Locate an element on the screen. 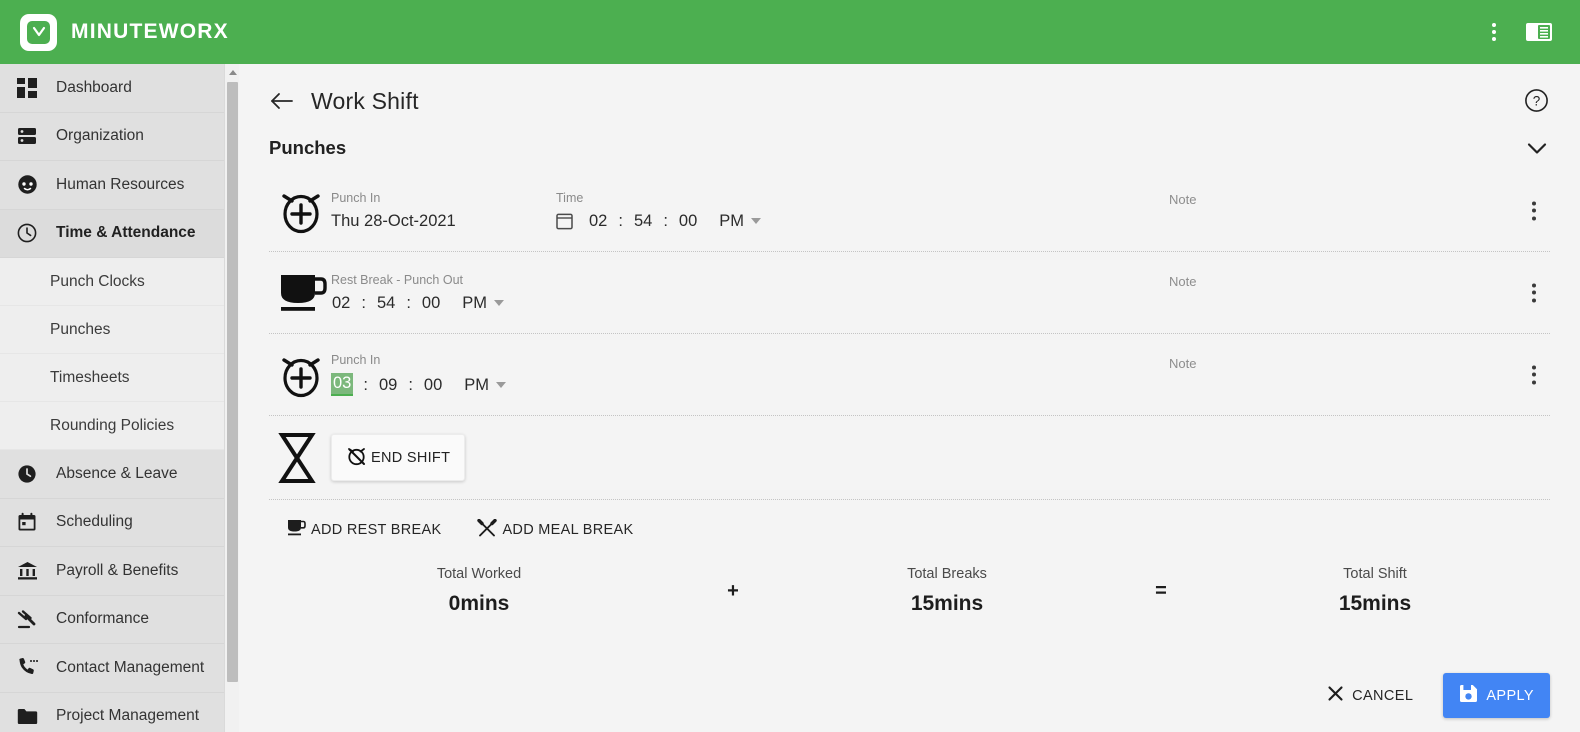 Image resolution: width=1580 pixels, height=732 pixels. bank-icon is located at coordinates (27, 571).